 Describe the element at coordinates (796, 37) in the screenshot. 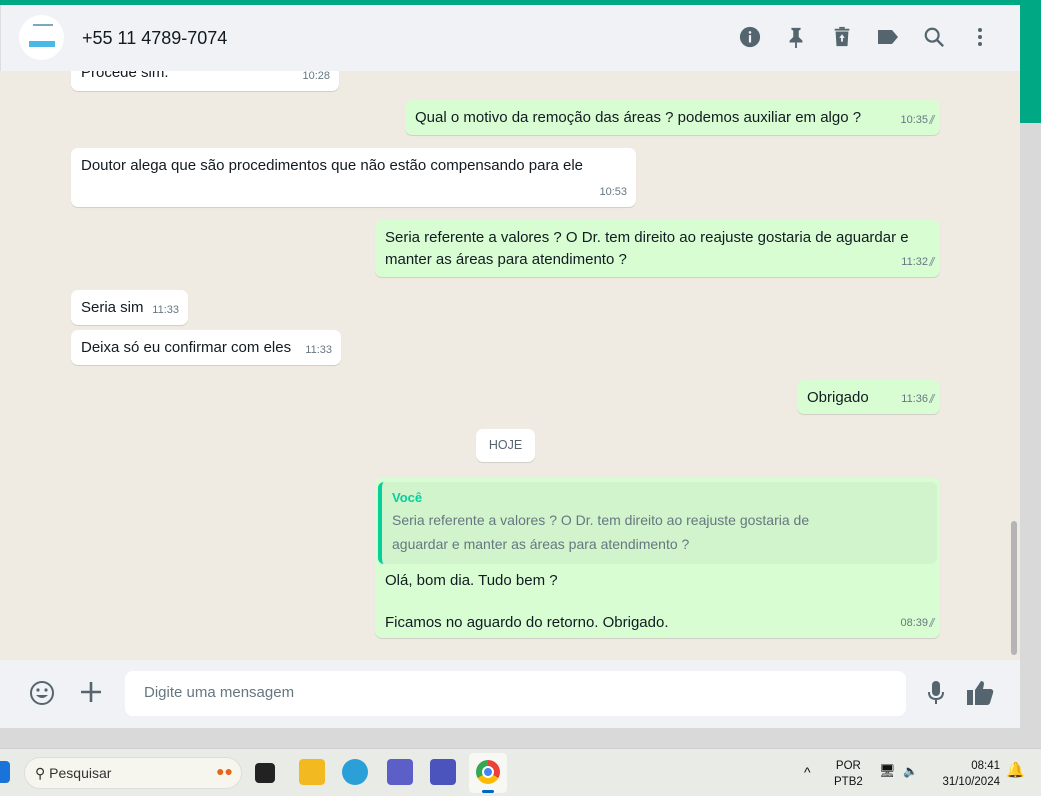

I see `pin-icon` at that location.